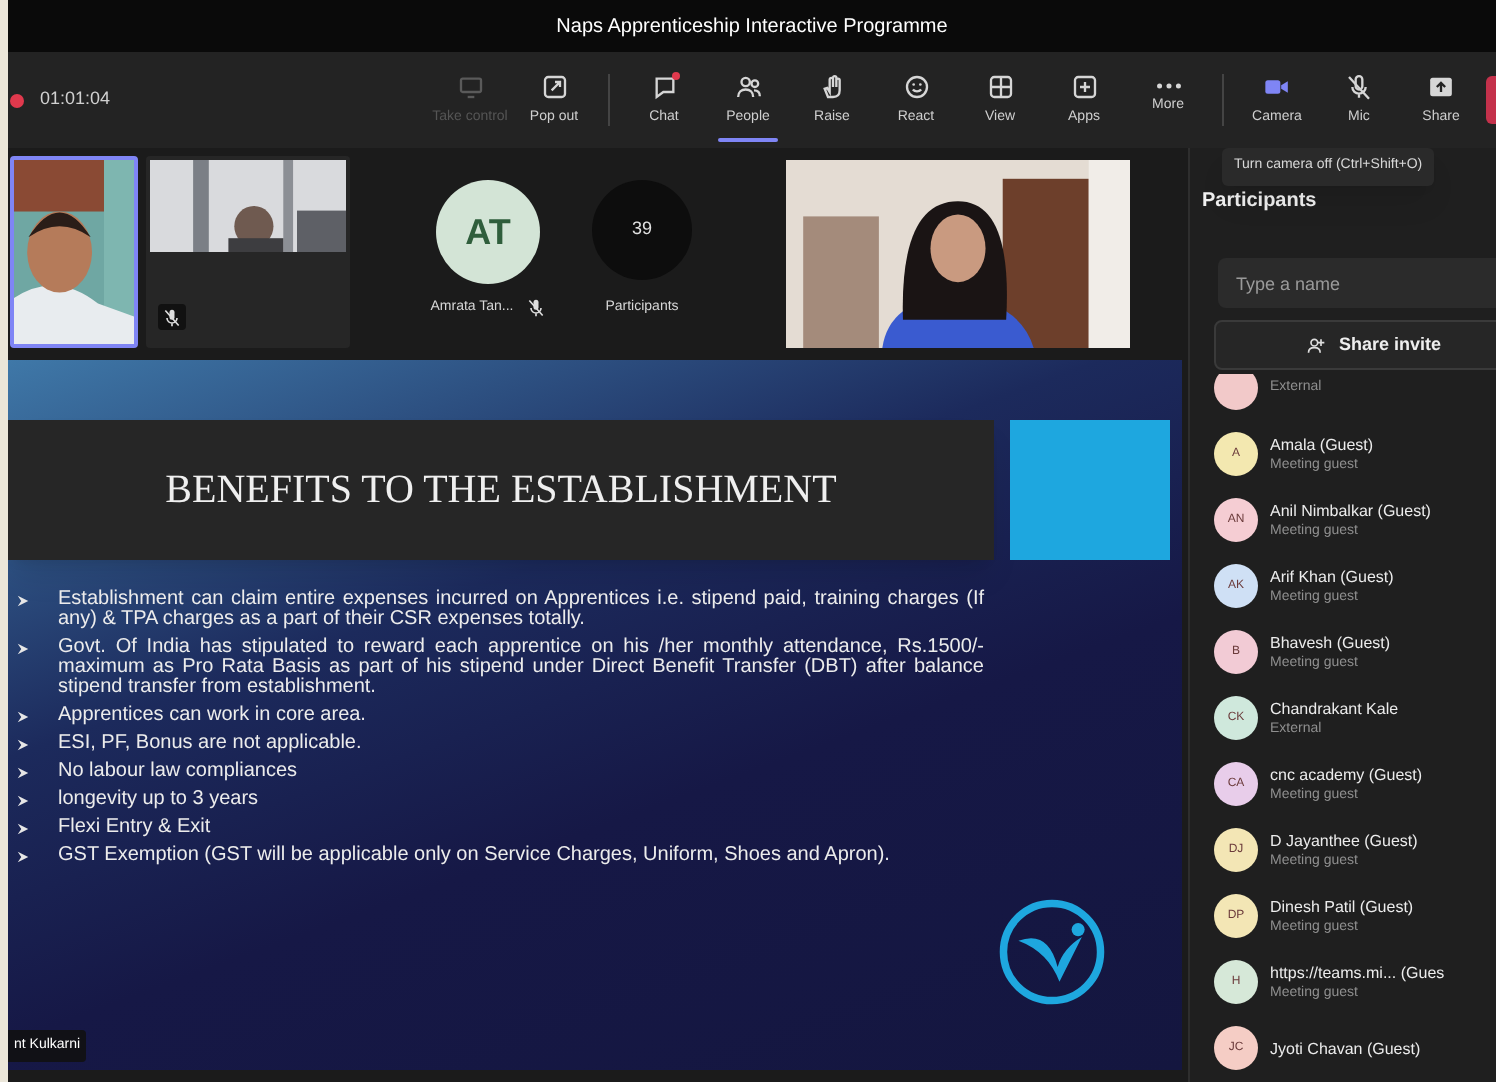 The image size is (1496, 1082). Describe the element at coordinates (488, 232) in the screenshot. I see `avatar: AT` at that location.